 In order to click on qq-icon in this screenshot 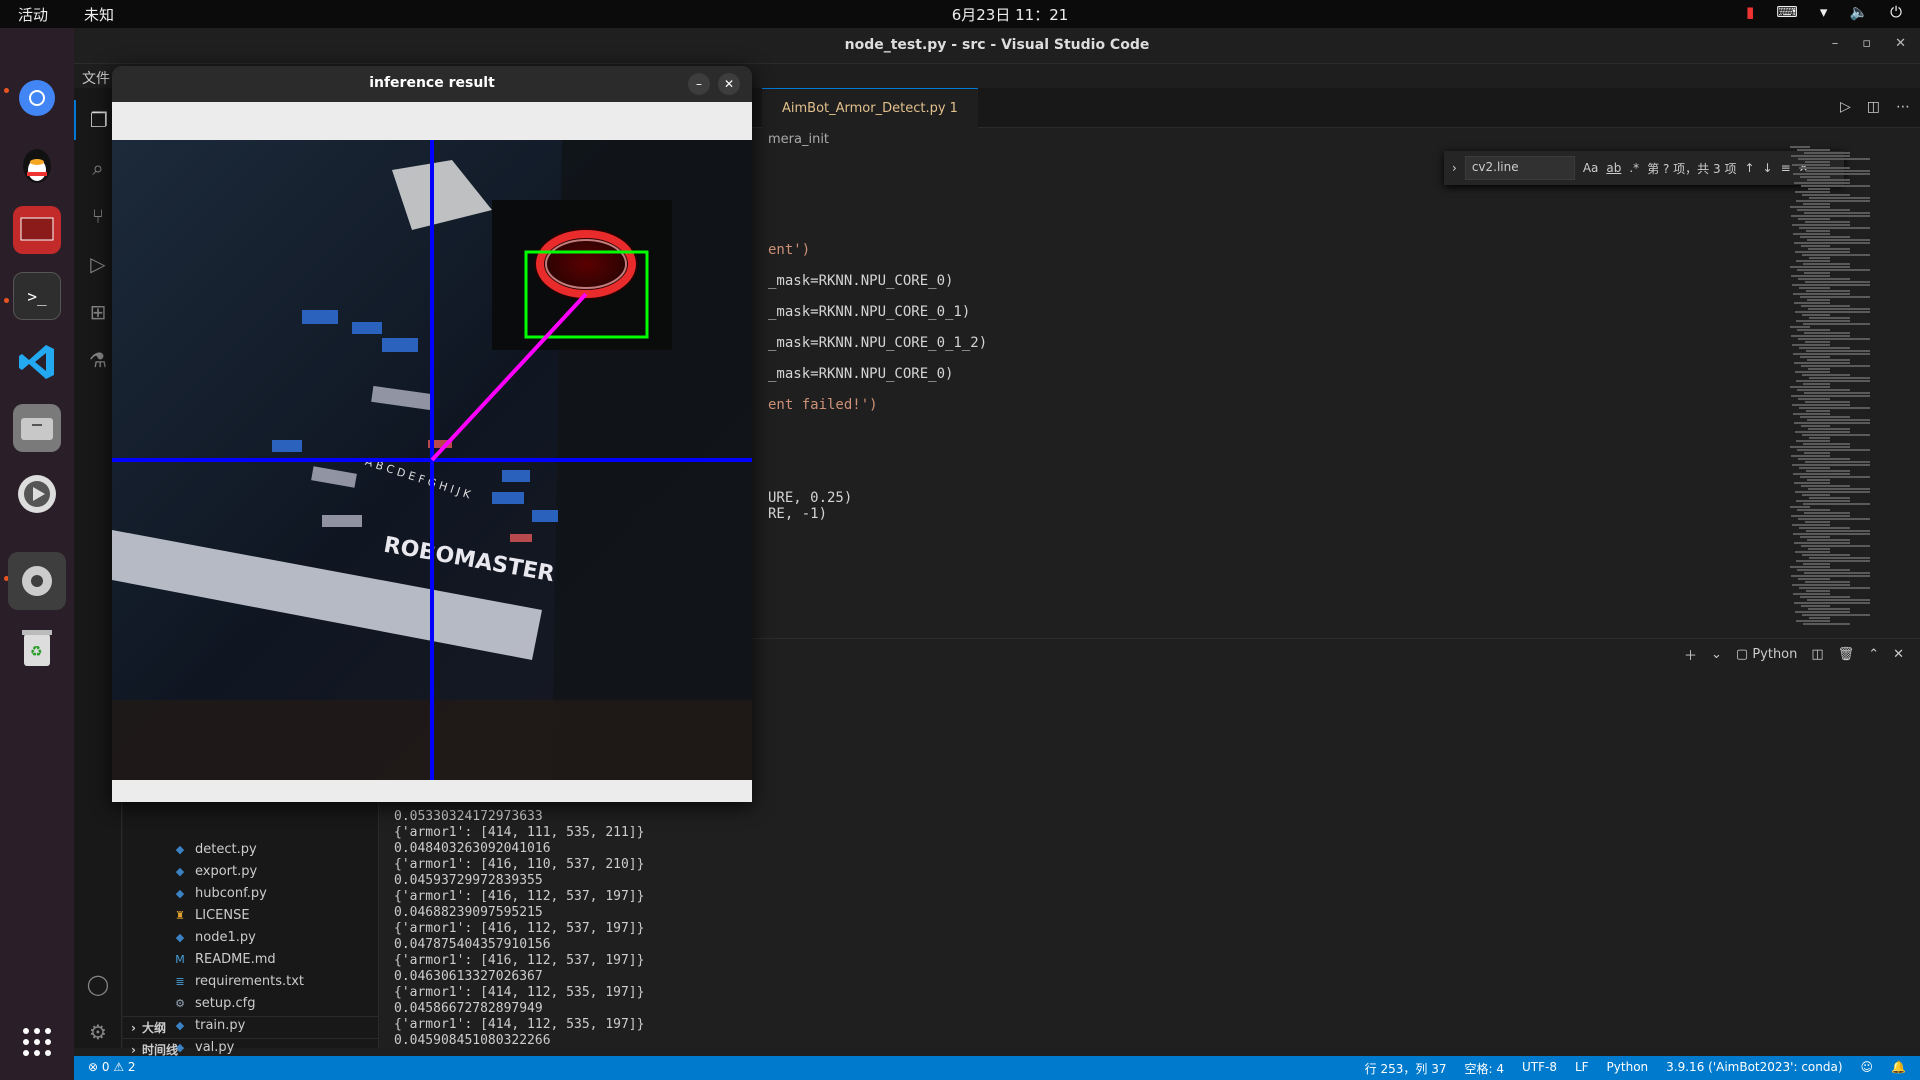, I will do `click(37, 164)`.